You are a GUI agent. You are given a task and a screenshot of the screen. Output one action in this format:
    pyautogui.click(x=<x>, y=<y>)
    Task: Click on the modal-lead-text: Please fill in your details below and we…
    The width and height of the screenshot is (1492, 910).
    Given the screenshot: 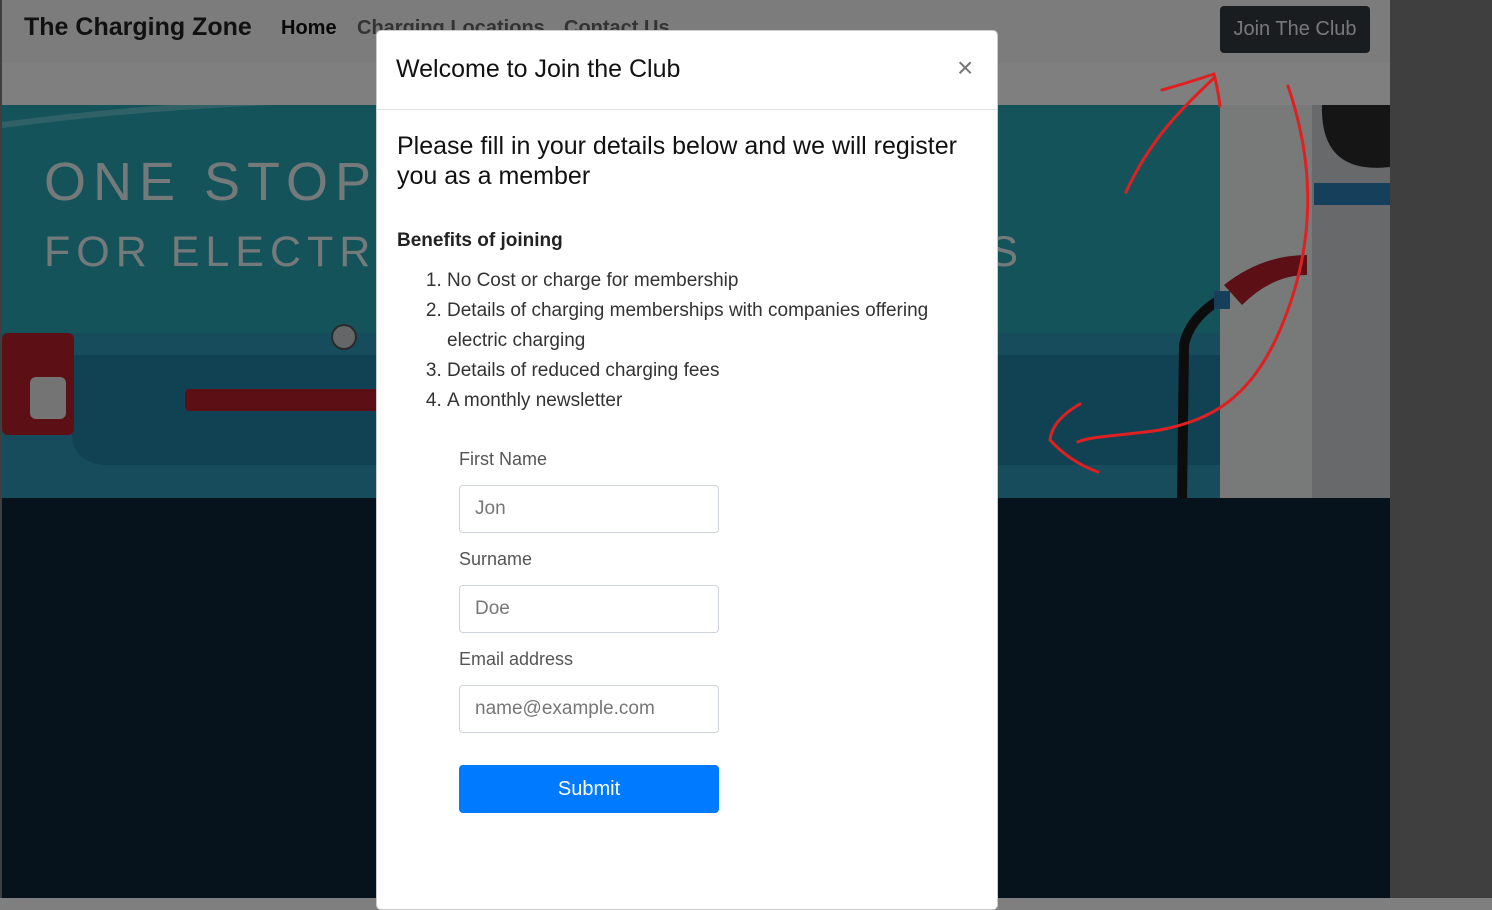 What is the action you would take?
    pyautogui.click(x=677, y=161)
    